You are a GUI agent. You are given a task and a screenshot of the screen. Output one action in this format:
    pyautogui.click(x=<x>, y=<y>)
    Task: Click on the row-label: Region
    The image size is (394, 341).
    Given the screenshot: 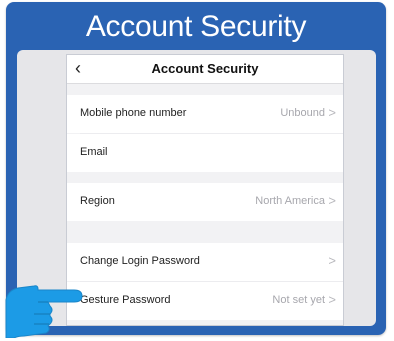 What is the action you would take?
    pyautogui.click(x=97, y=201)
    